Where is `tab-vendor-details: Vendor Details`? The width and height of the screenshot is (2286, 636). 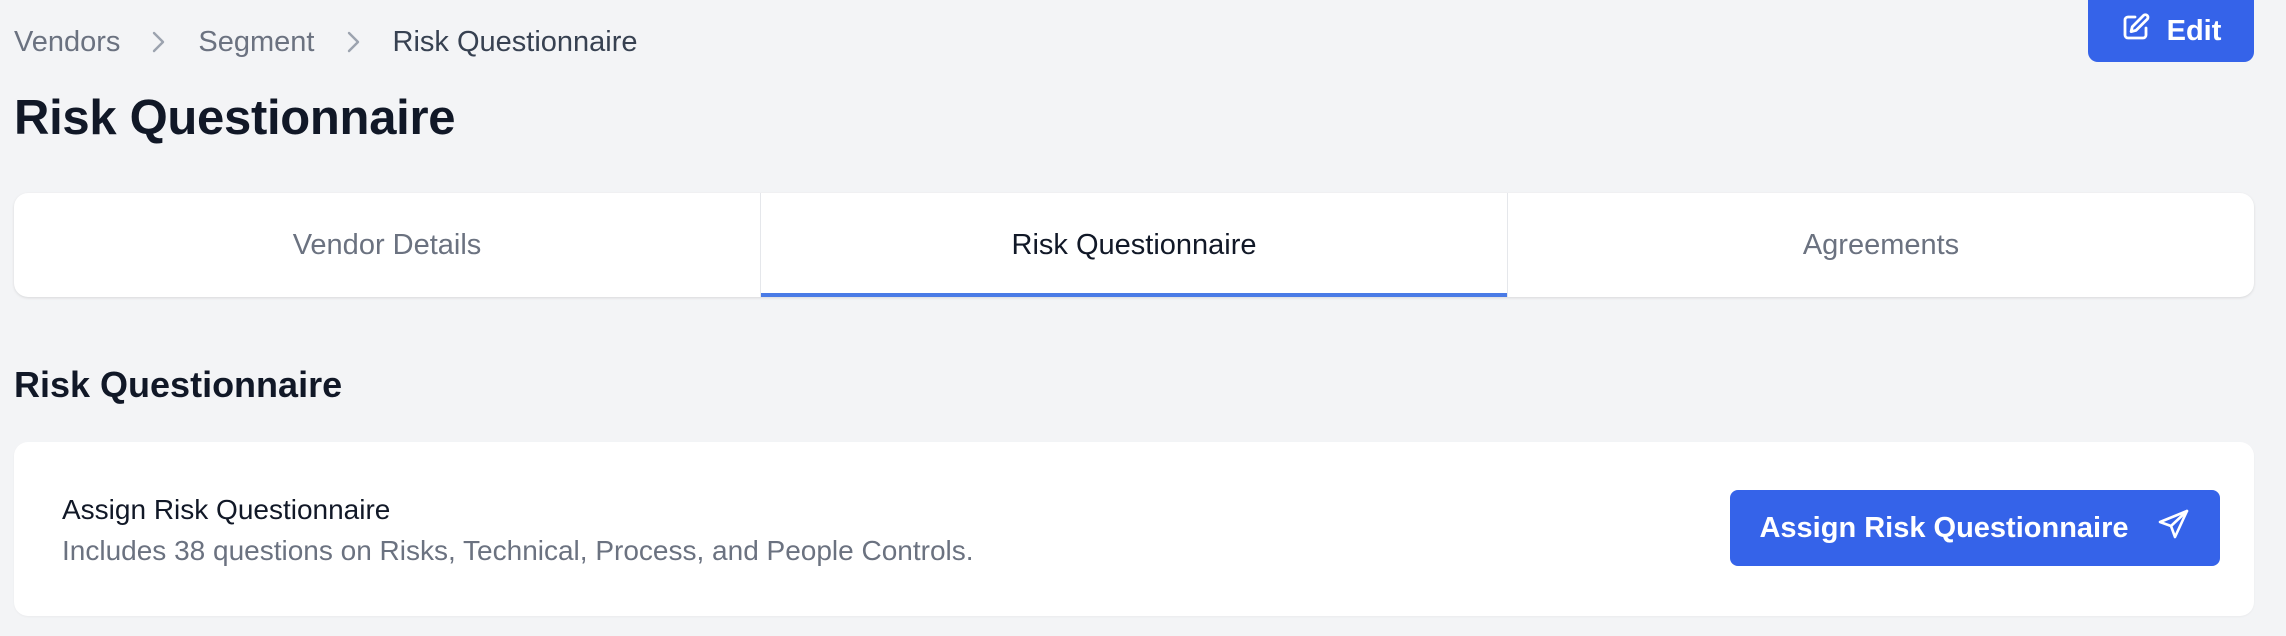
tab-vendor-details: Vendor Details is located at coordinates (387, 245).